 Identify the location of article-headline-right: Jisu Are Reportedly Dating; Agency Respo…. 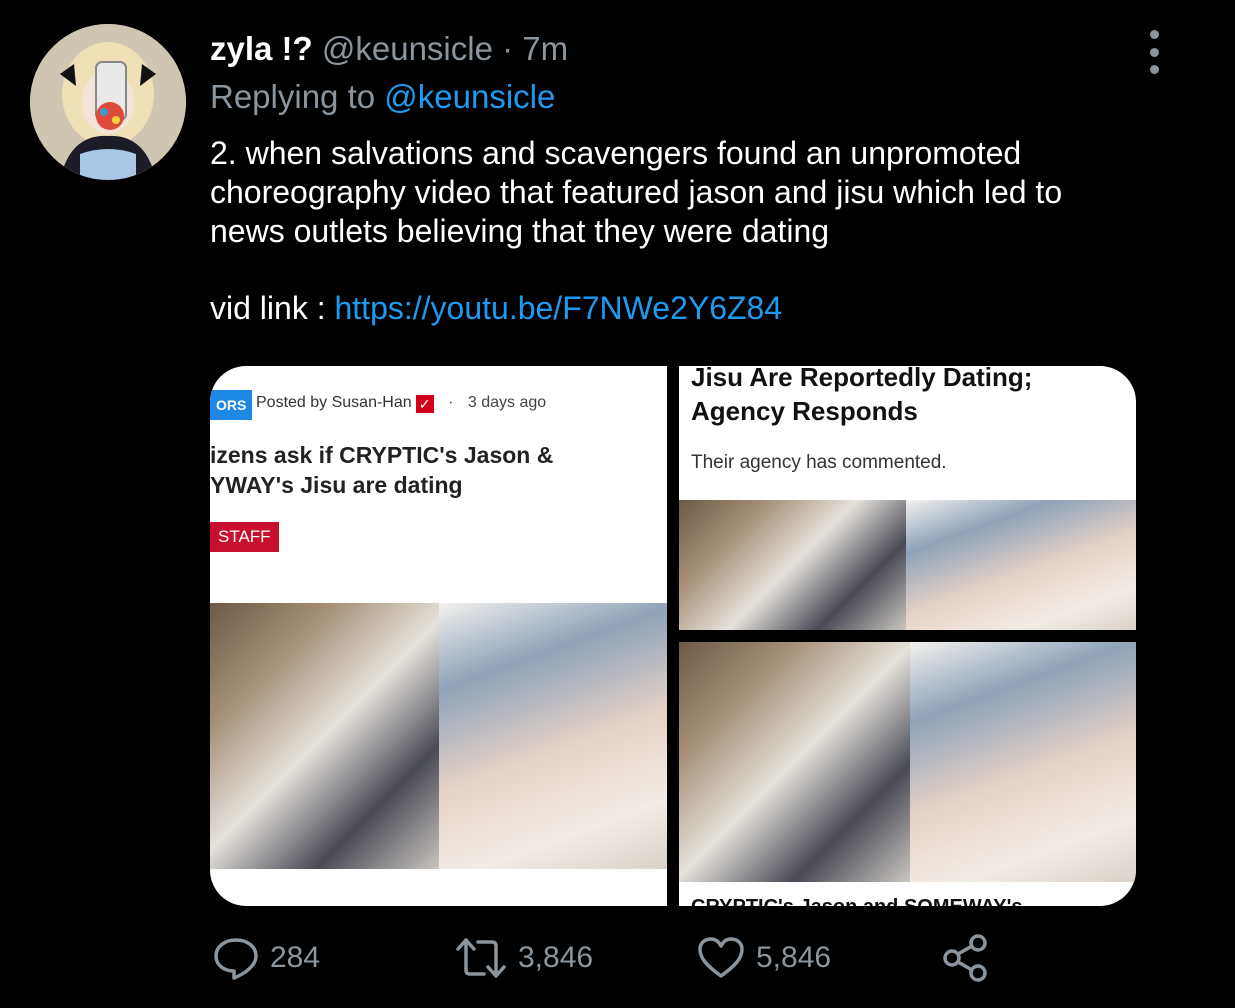
(911, 397).